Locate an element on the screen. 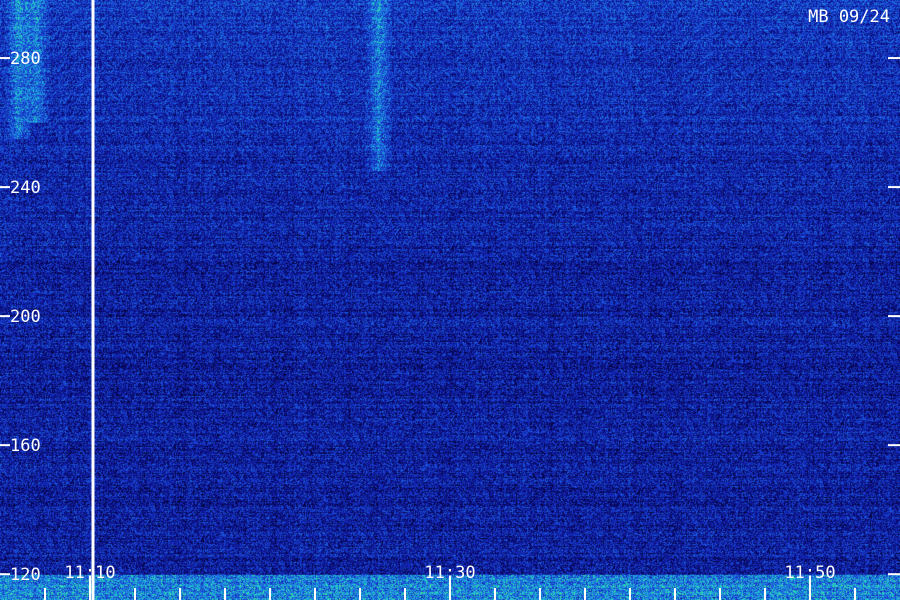 The width and height of the screenshot is (900, 600). y-tick-label: 120 is located at coordinates (25, 575).